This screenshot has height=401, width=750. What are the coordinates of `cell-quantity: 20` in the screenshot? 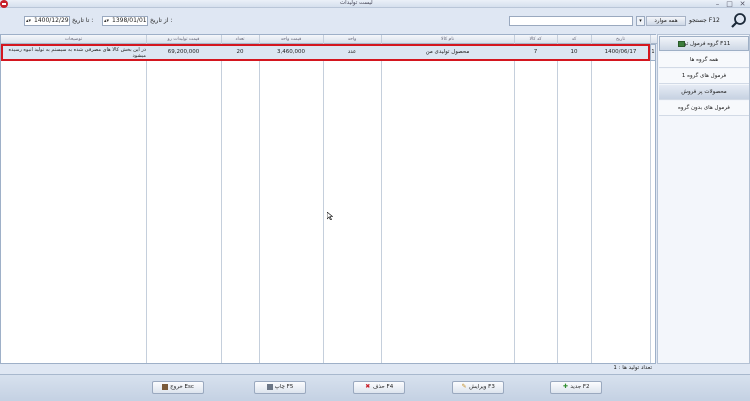 It's located at (240, 52).